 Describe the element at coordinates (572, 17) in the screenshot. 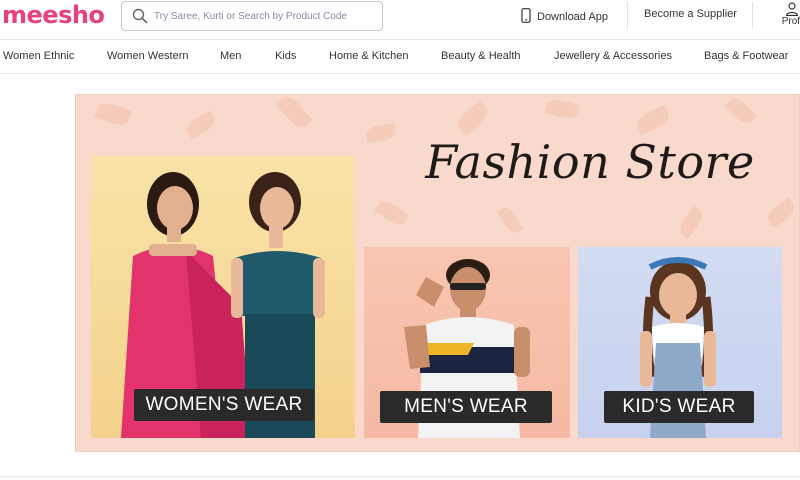

I see `download-app-label: Download App` at that location.